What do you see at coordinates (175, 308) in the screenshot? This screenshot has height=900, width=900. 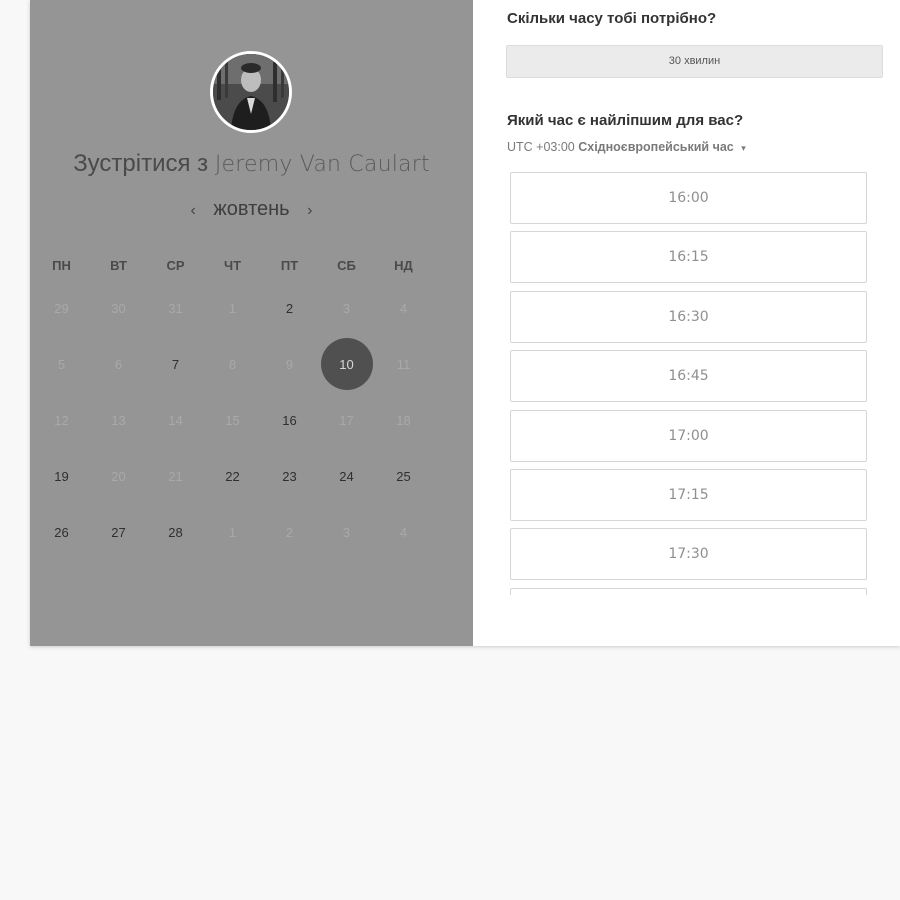 I see `day-number: 31` at bounding box center [175, 308].